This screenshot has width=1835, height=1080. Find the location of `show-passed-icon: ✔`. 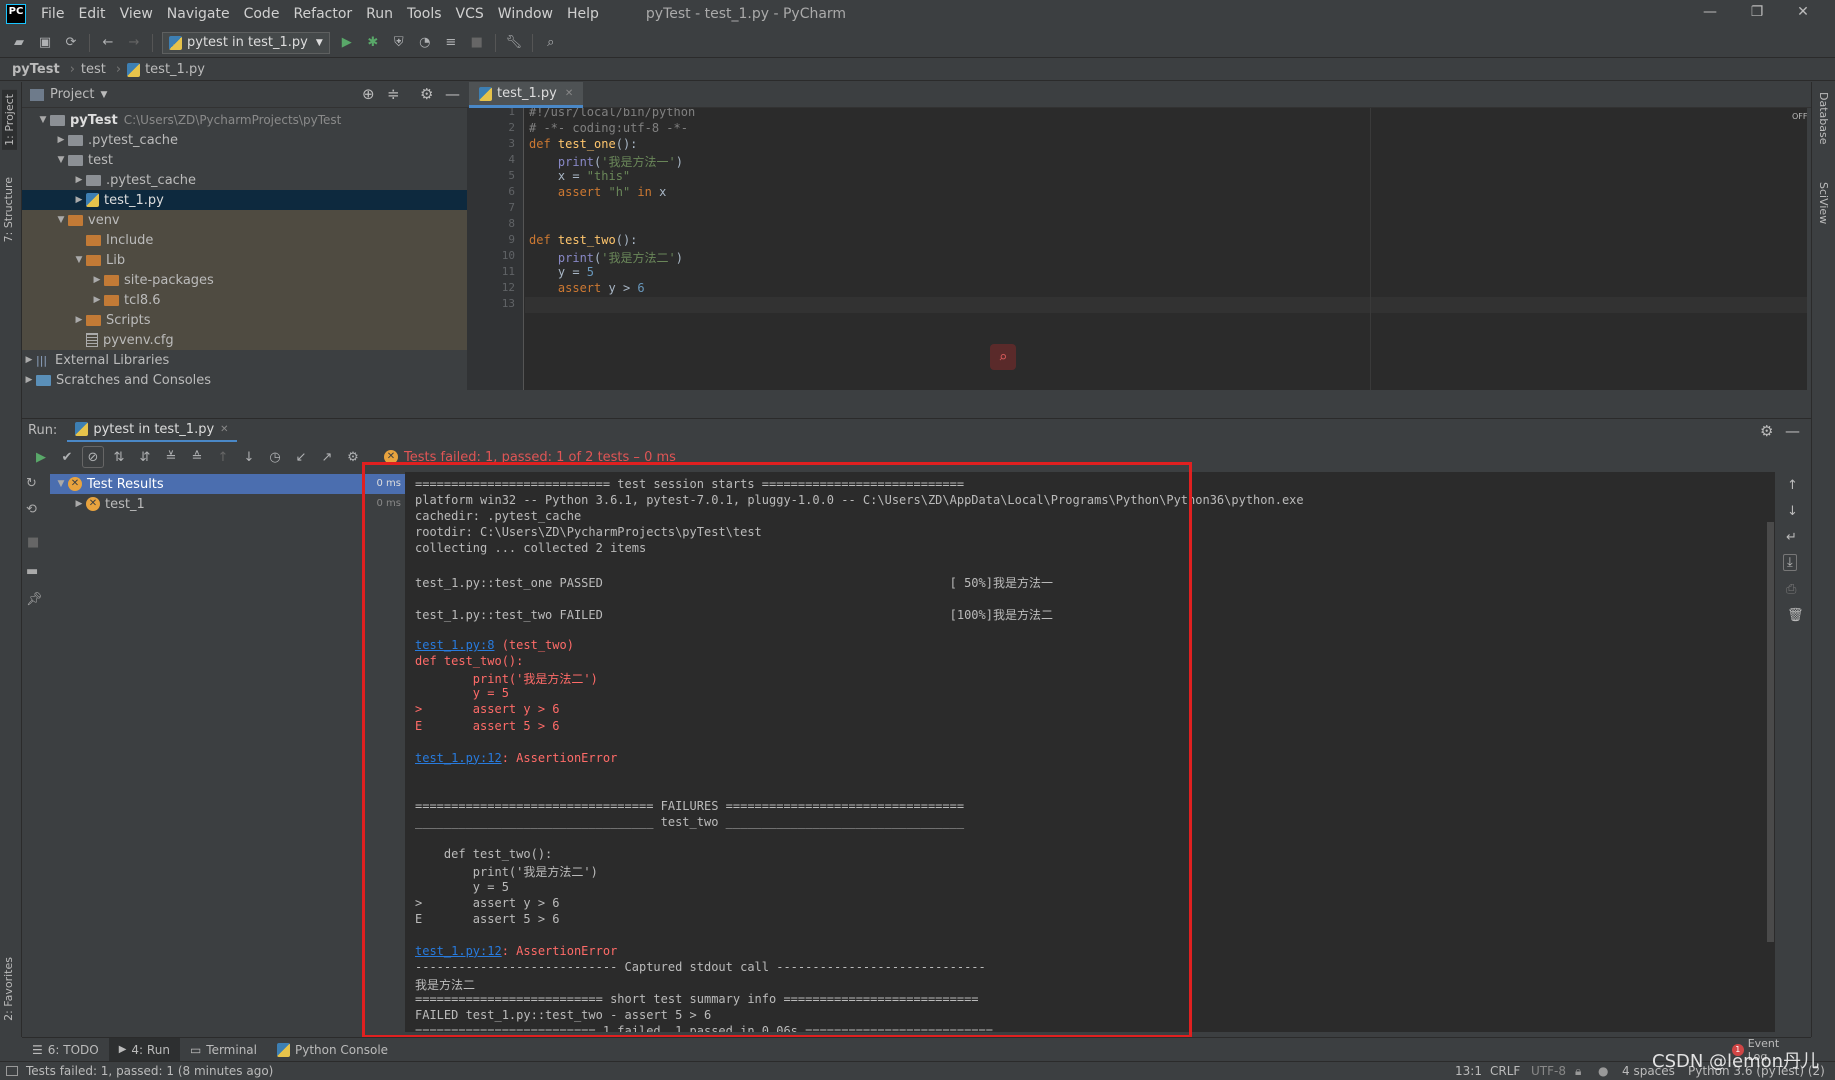

show-passed-icon: ✔ is located at coordinates (67, 457).